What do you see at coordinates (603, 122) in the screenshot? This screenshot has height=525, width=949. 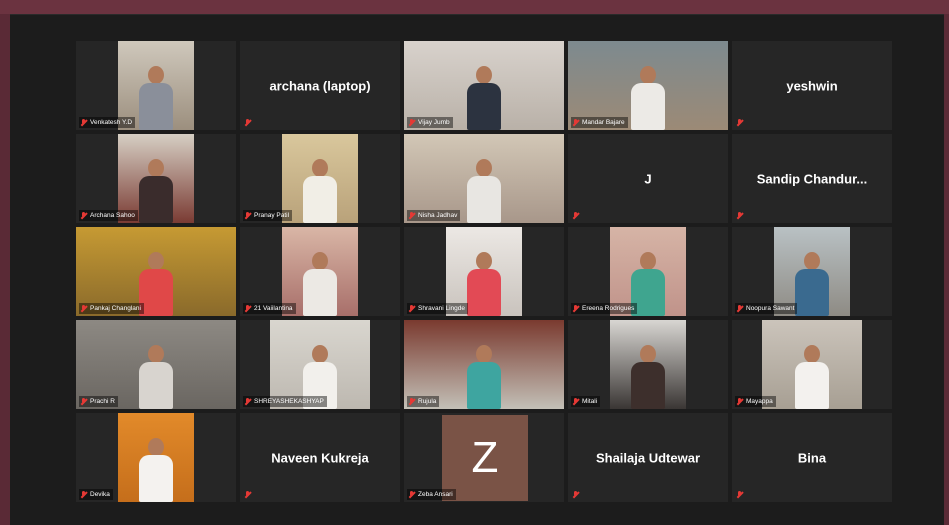 I see `participant-name: Mandar Bajare` at bounding box center [603, 122].